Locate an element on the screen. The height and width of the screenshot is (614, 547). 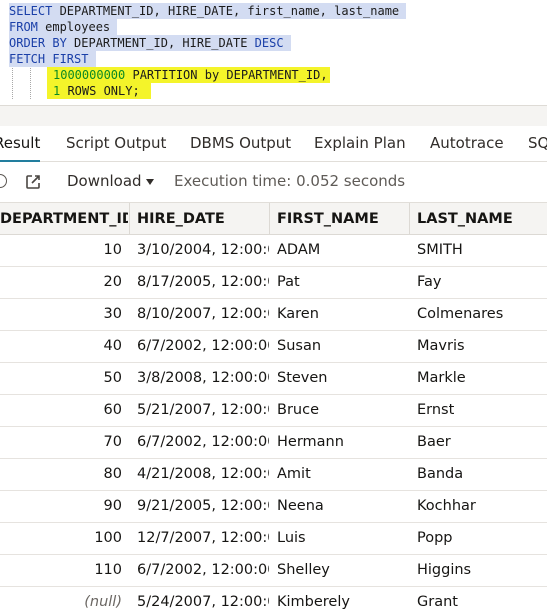
code-line-4: FETCH FIRST is located at coordinates (52, 59).